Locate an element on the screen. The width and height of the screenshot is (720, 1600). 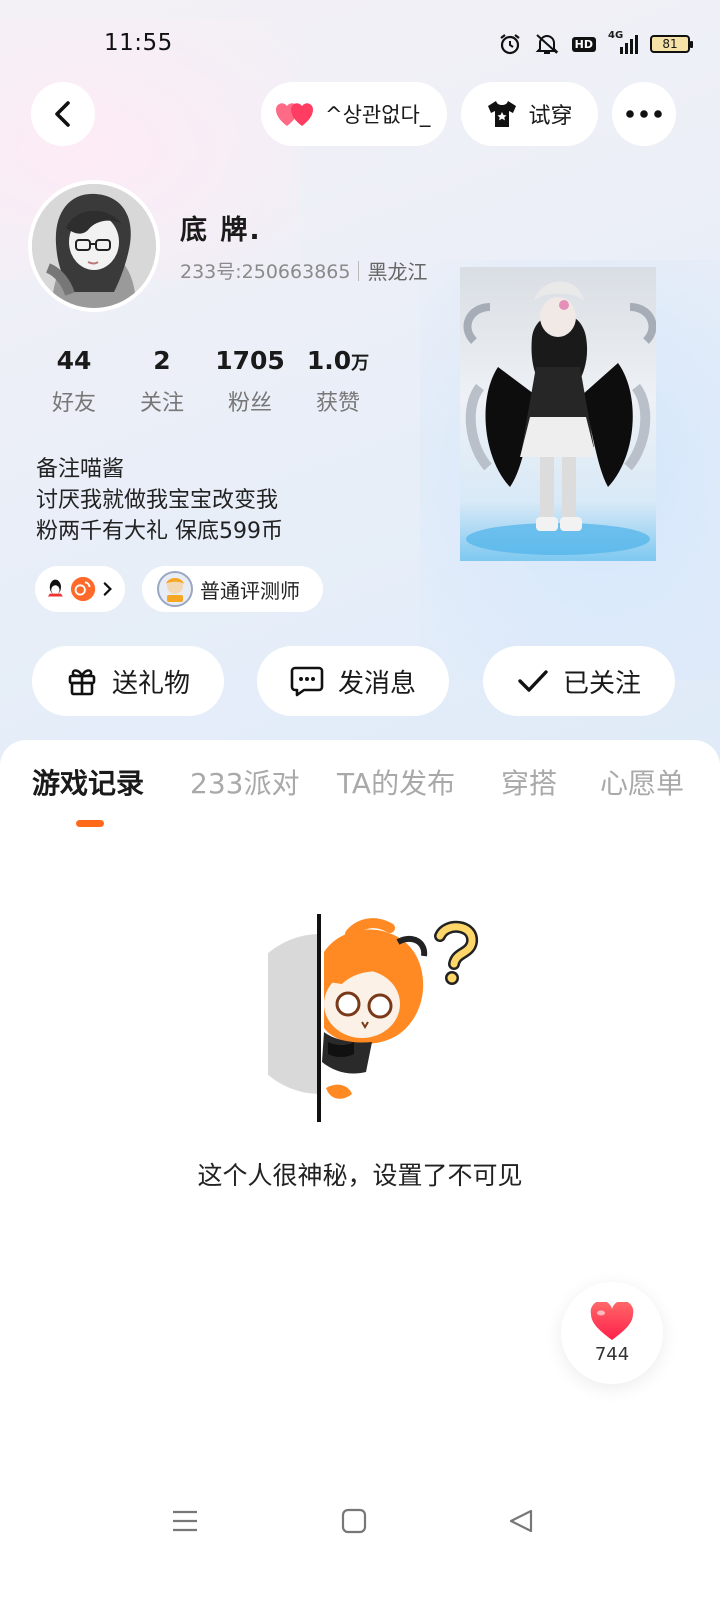
status-time: 11:55 is located at coordinates (138, 43).